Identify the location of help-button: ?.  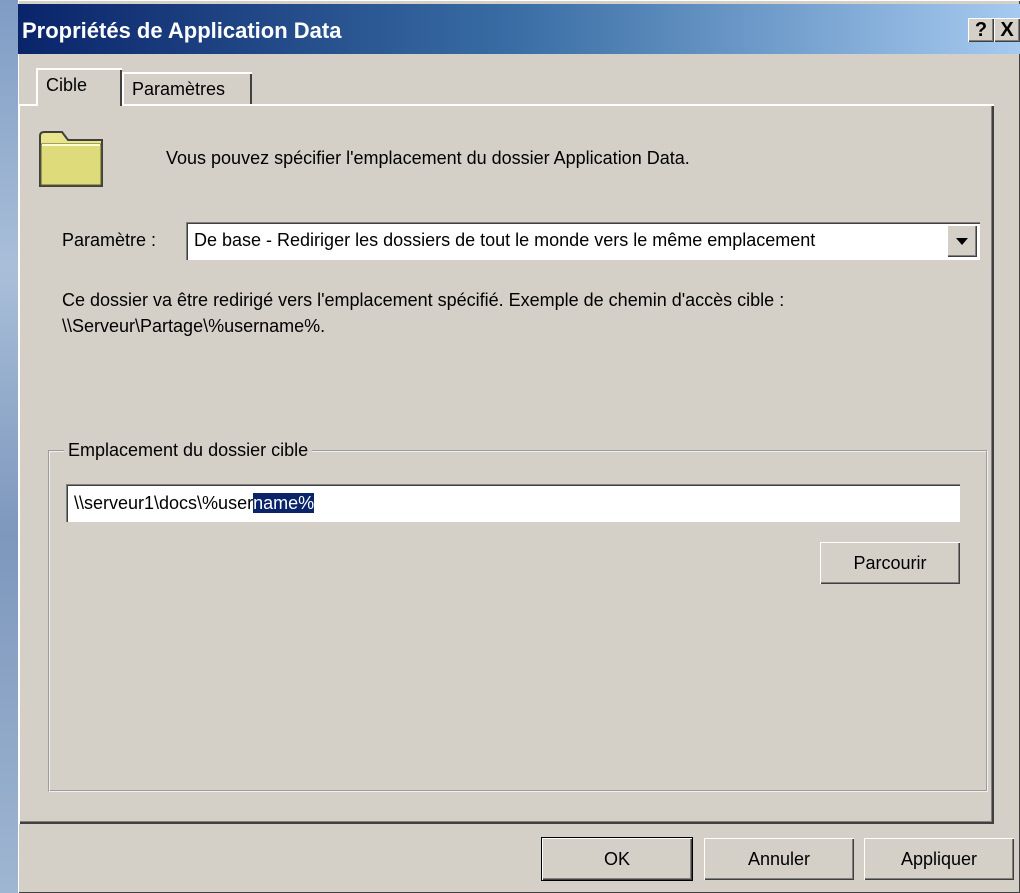
(981, 30).